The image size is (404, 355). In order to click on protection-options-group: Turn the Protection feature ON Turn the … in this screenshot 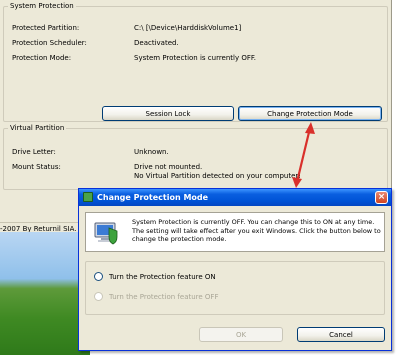, I will do `click(235, 288)`.